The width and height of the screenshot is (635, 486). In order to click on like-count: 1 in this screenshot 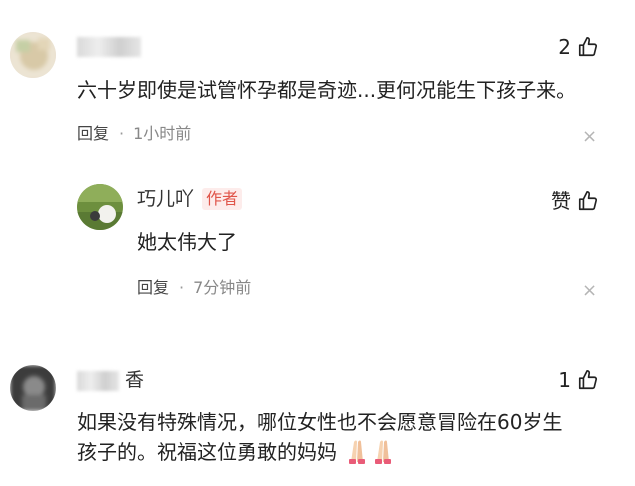, I will do `click(564, 380)`.